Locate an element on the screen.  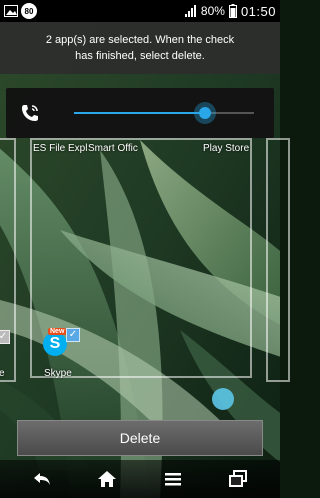
volume-slider is located at coordinates (164, 113).